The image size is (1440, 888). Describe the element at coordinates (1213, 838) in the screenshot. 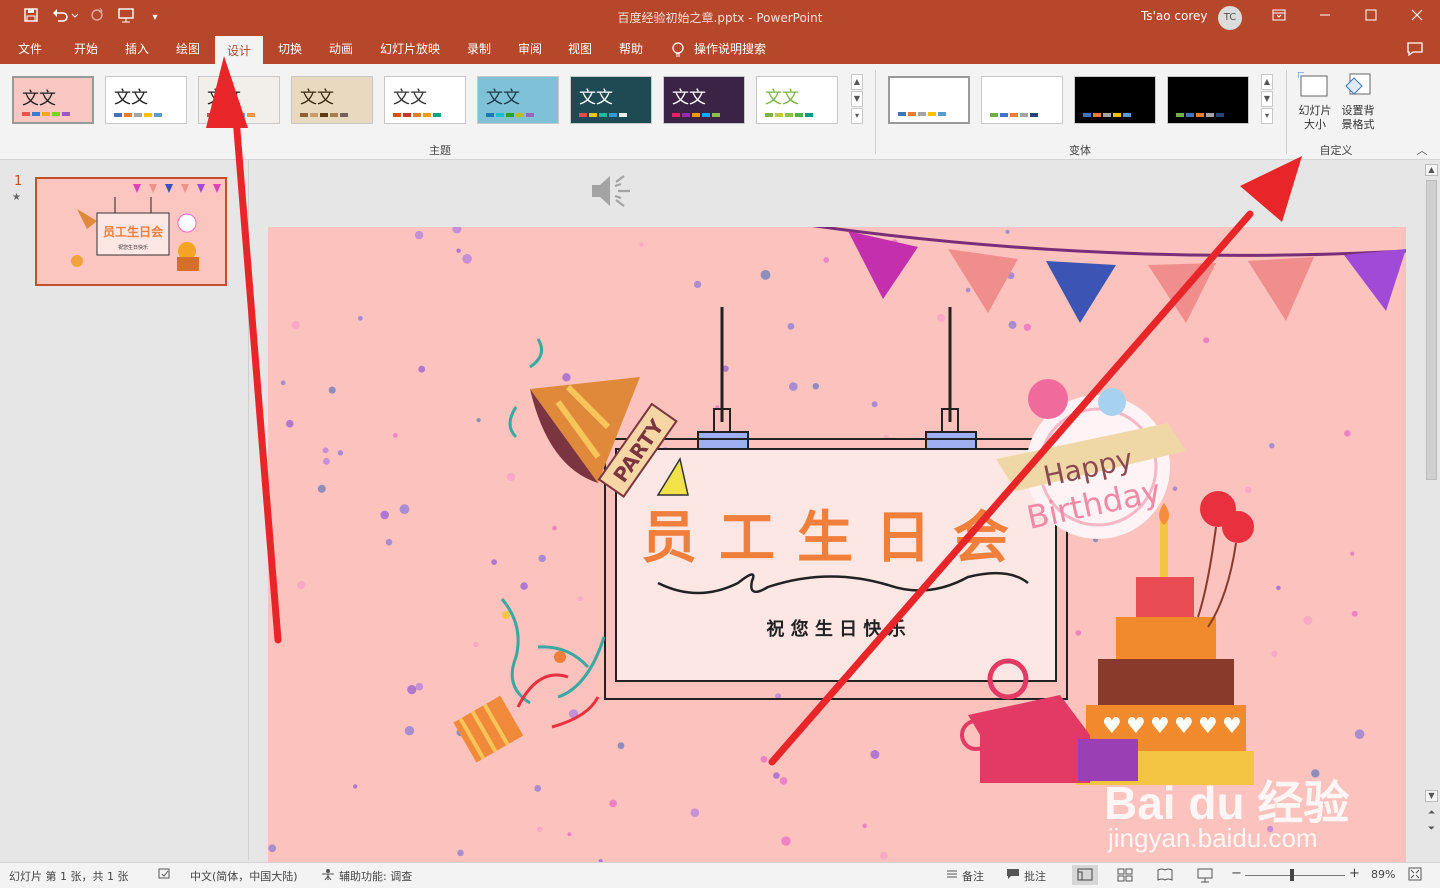

I see `watermark-url: jingyan.baidu.com` at that location.